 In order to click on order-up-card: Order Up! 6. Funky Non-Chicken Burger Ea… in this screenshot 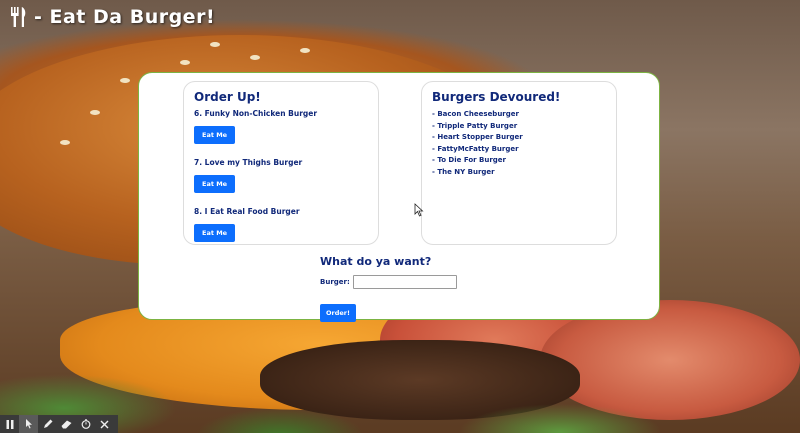, I will do `click(281, 163)`.